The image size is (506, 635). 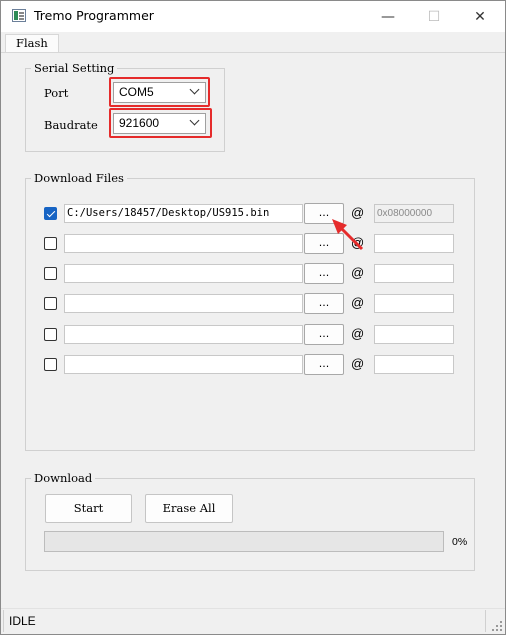 What do you see at coordinates (74, 68) in the screenshot?
I see `serial-setting-title: Serial Setting` at bounding box center [74, 68].